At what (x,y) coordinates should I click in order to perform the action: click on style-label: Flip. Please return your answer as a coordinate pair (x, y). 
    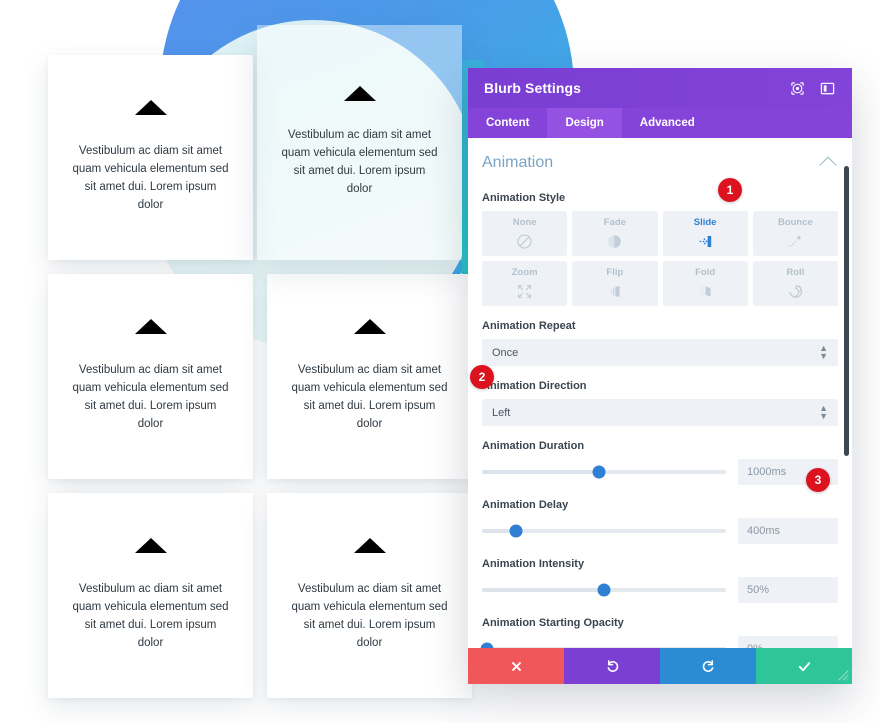
    Looking at the image, I should click on (615, 272).